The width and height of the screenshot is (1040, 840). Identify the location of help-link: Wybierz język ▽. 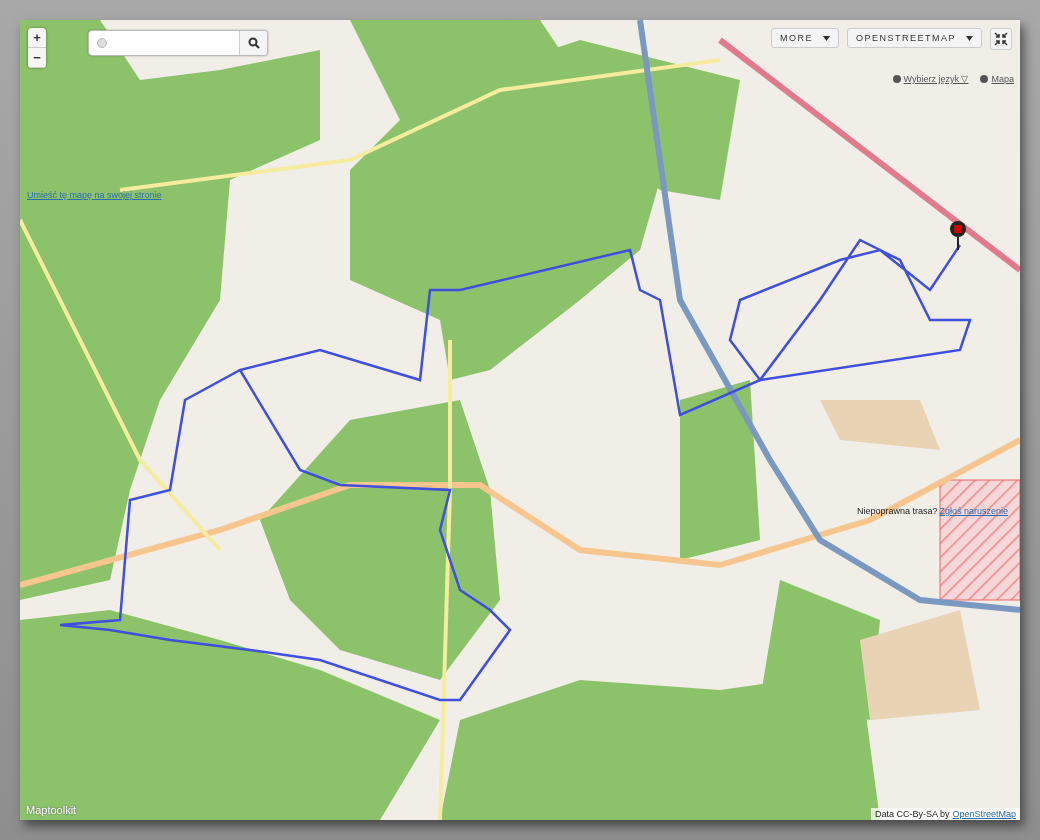
(930, 79).